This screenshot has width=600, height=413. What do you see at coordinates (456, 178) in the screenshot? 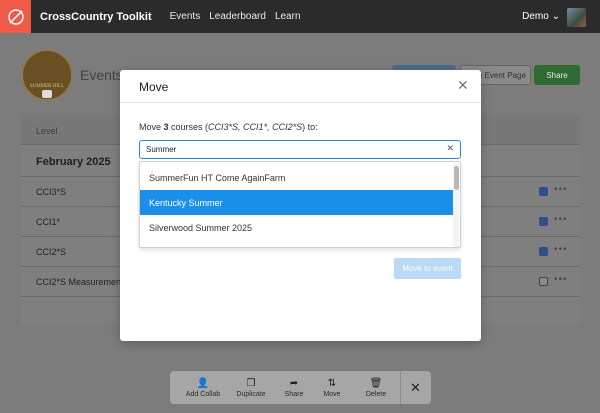
I see `dropdown-scroll-thumb` at bounding box center [456, 178].